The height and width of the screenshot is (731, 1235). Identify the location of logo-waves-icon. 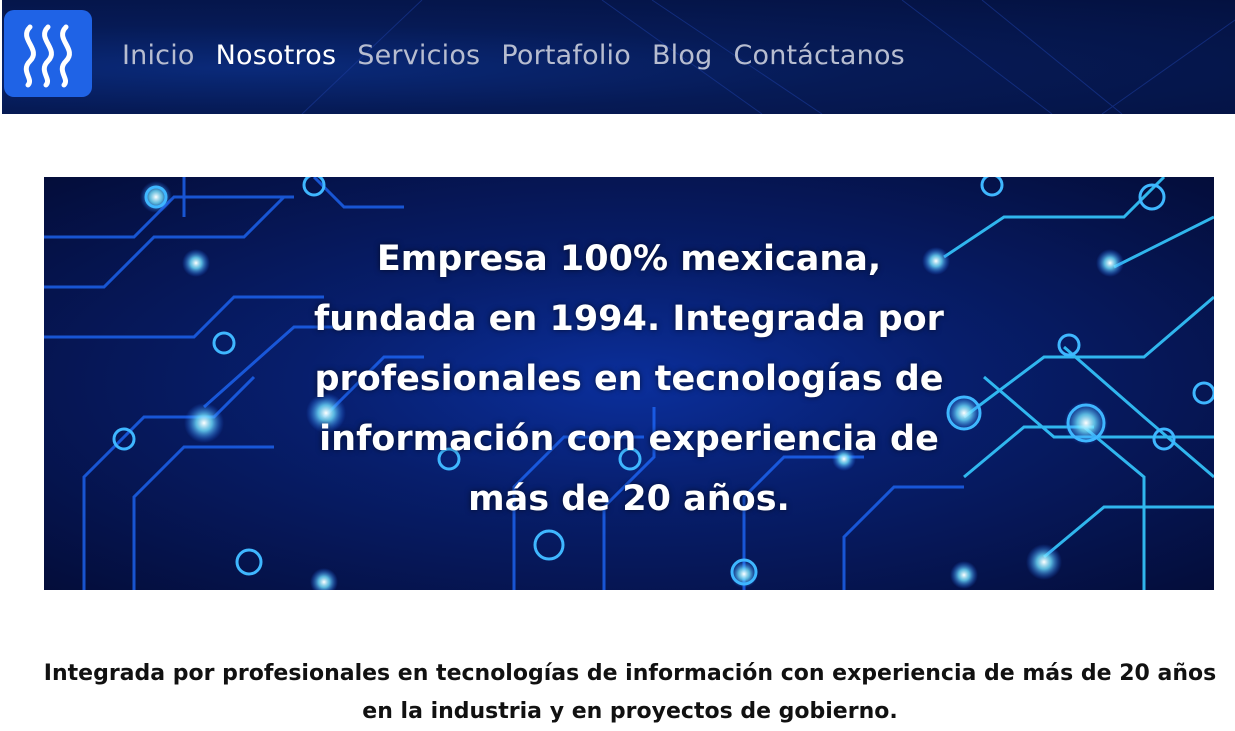
(47, 55).